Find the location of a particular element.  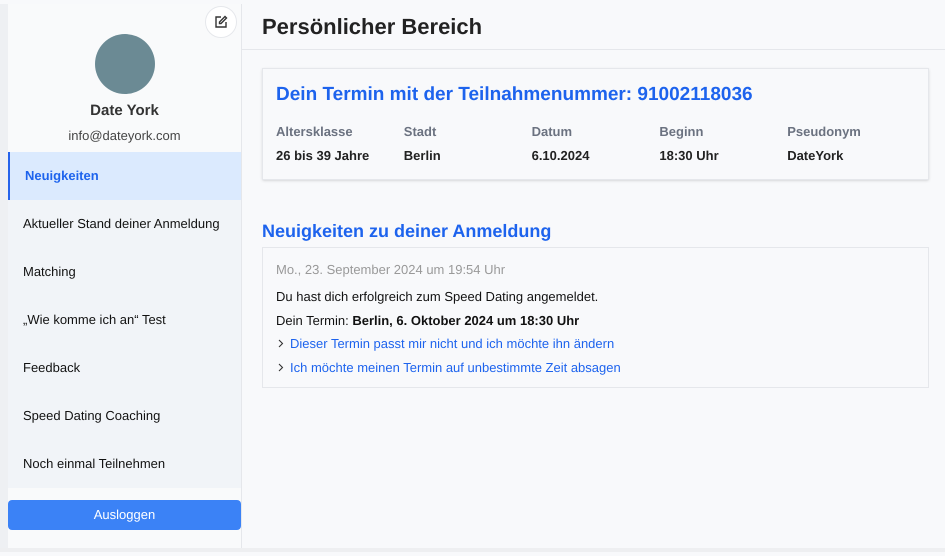

news-heading: Neuigkeiten zu deiner Anmeldung is located at coordinates (407, 231).